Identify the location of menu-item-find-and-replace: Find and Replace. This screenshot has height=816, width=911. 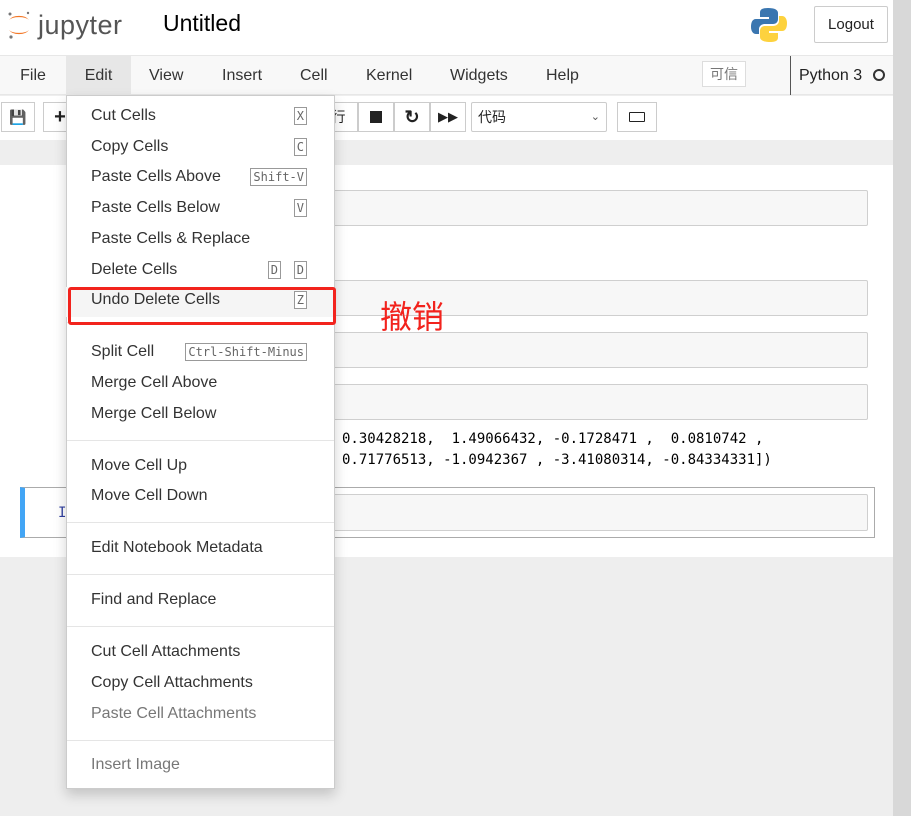
(153, 600).